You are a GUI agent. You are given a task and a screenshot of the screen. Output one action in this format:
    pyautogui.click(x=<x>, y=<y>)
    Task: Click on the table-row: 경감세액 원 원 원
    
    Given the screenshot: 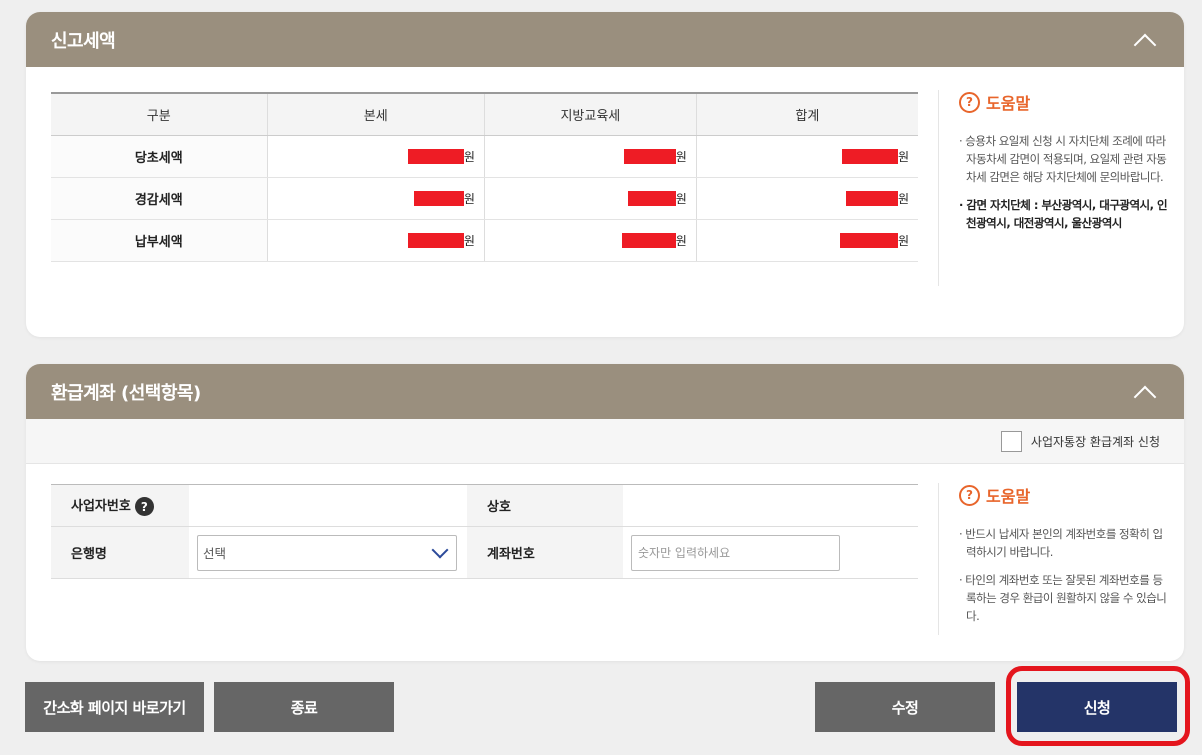 What is the action you would take?
    pyautogui.click(x=484, y=198)
    